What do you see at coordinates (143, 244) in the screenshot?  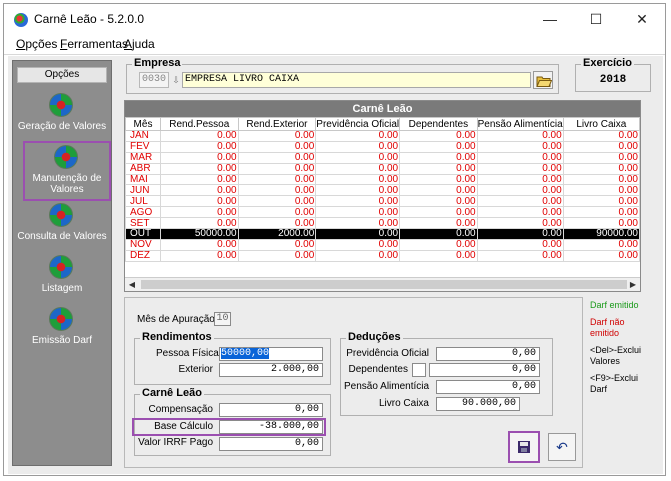 I see `month-cell: NOV` at bounding box center [143, 244].